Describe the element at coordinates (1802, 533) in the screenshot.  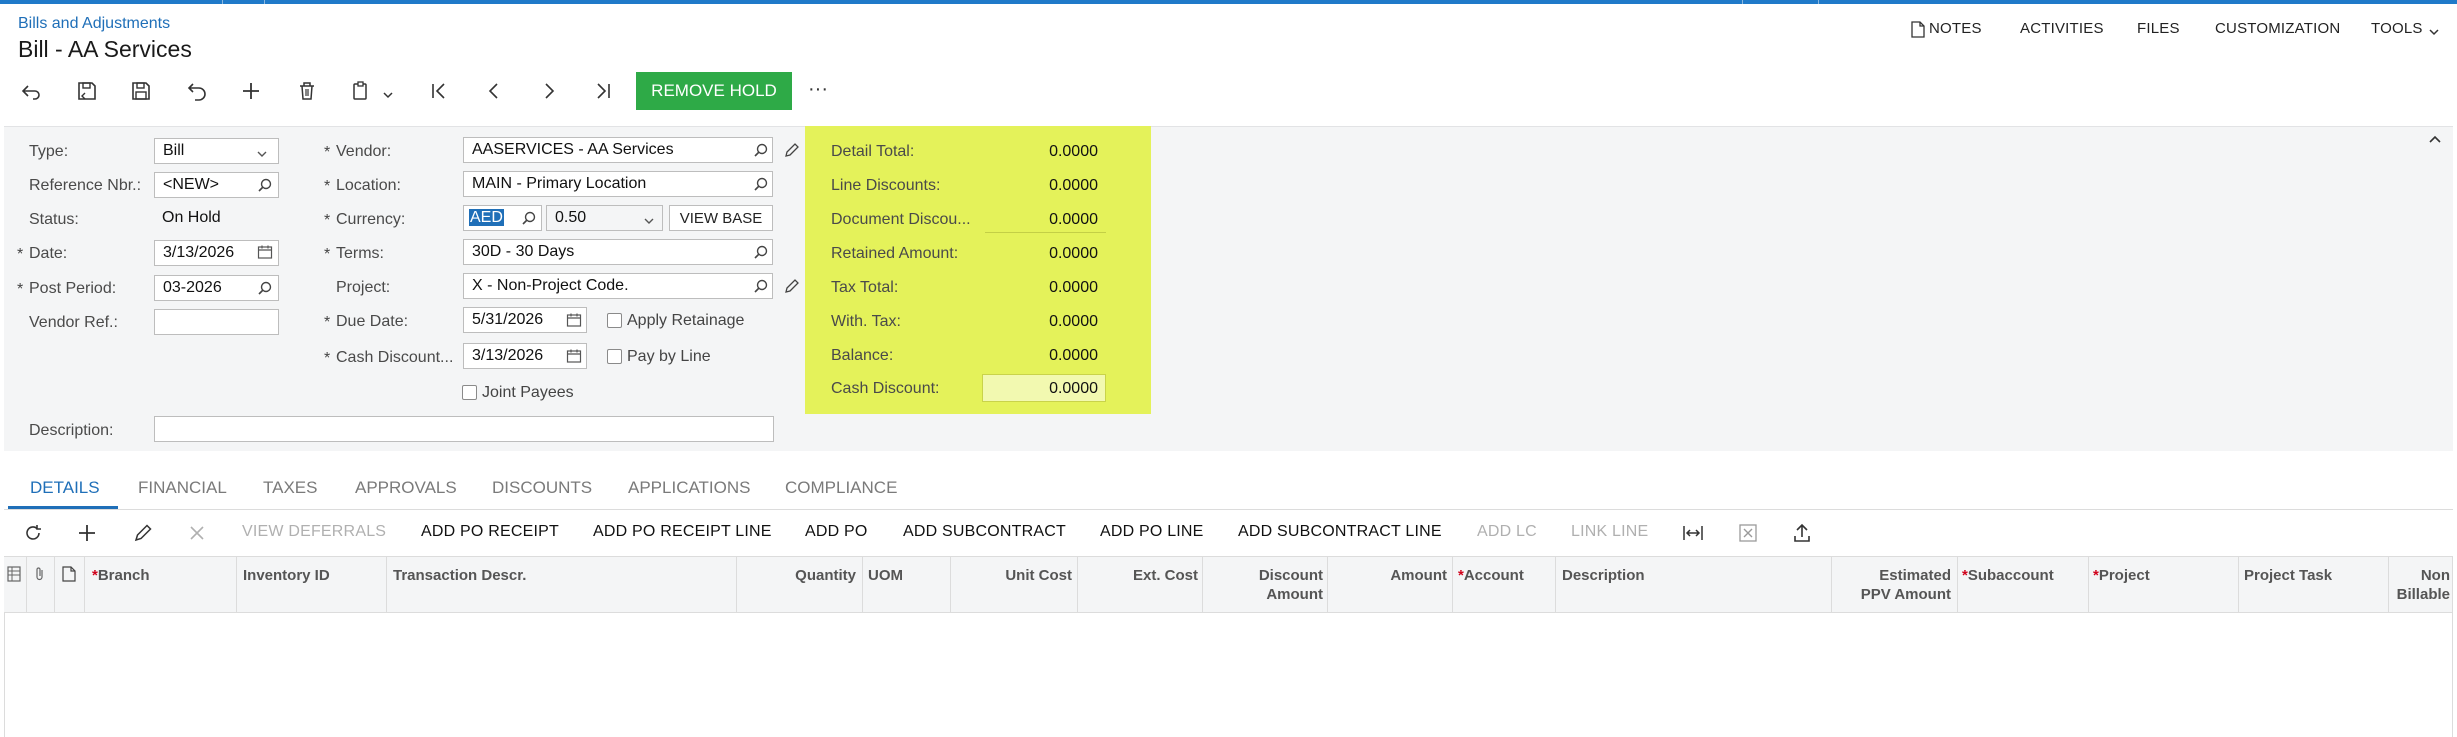
I see `export-icon` at that location.